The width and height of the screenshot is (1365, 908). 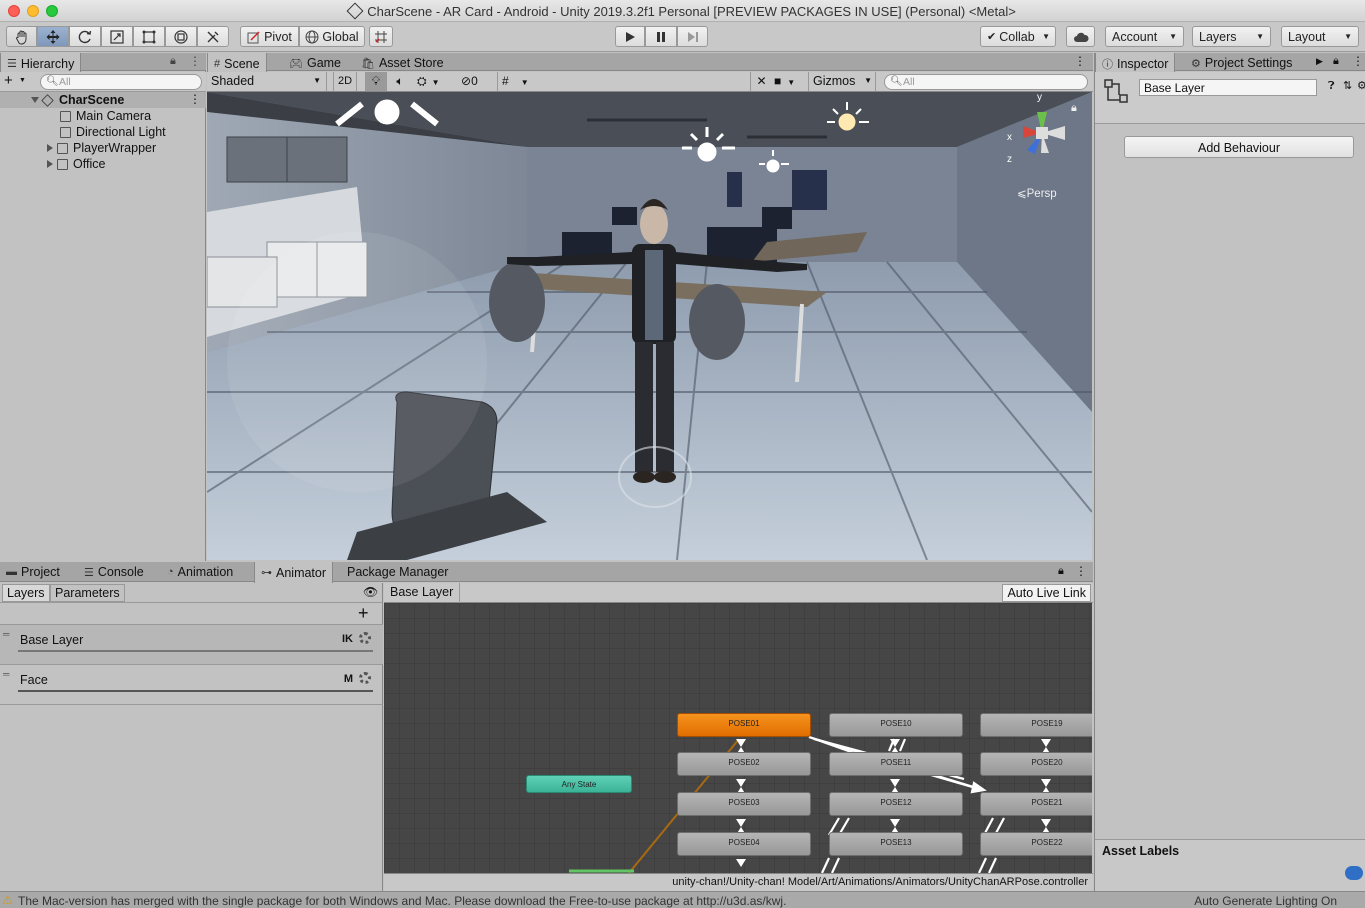 What do you see at coordinates (267, 81) in the screenshot?
I see `shading-mode-dropdown: Shaded ▼` at bounding box center [267, 81].